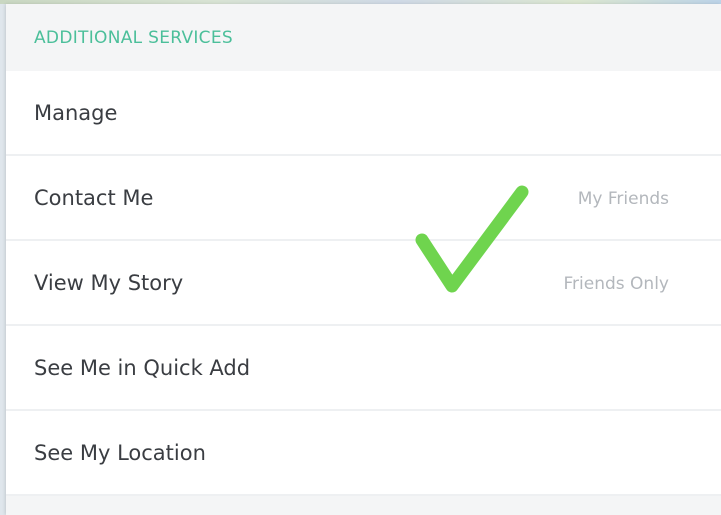  I want to click on row-label: See Me in Quick Add, so click(142, 368).